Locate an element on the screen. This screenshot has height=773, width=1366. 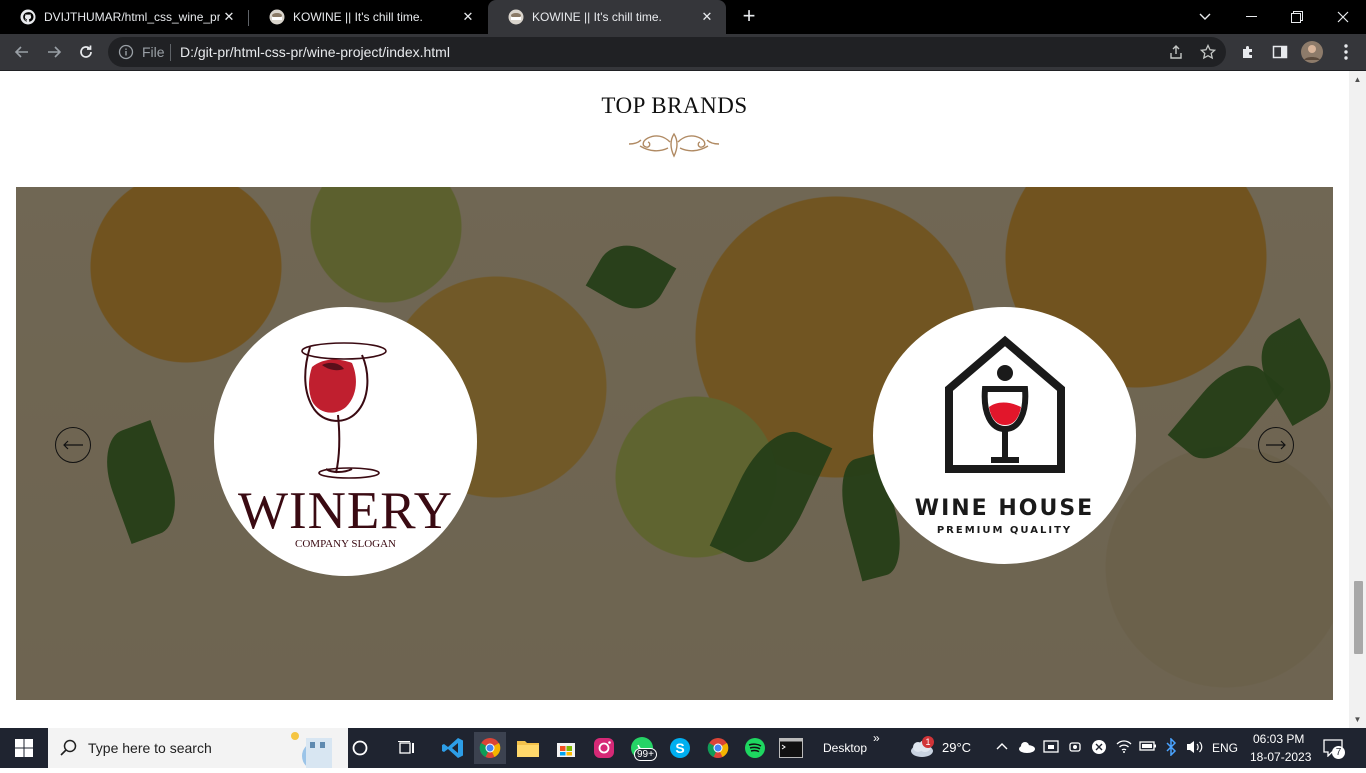
tab-kowine: KOWINE || It's chill time. ✕ is located at coordinates (368, 17).